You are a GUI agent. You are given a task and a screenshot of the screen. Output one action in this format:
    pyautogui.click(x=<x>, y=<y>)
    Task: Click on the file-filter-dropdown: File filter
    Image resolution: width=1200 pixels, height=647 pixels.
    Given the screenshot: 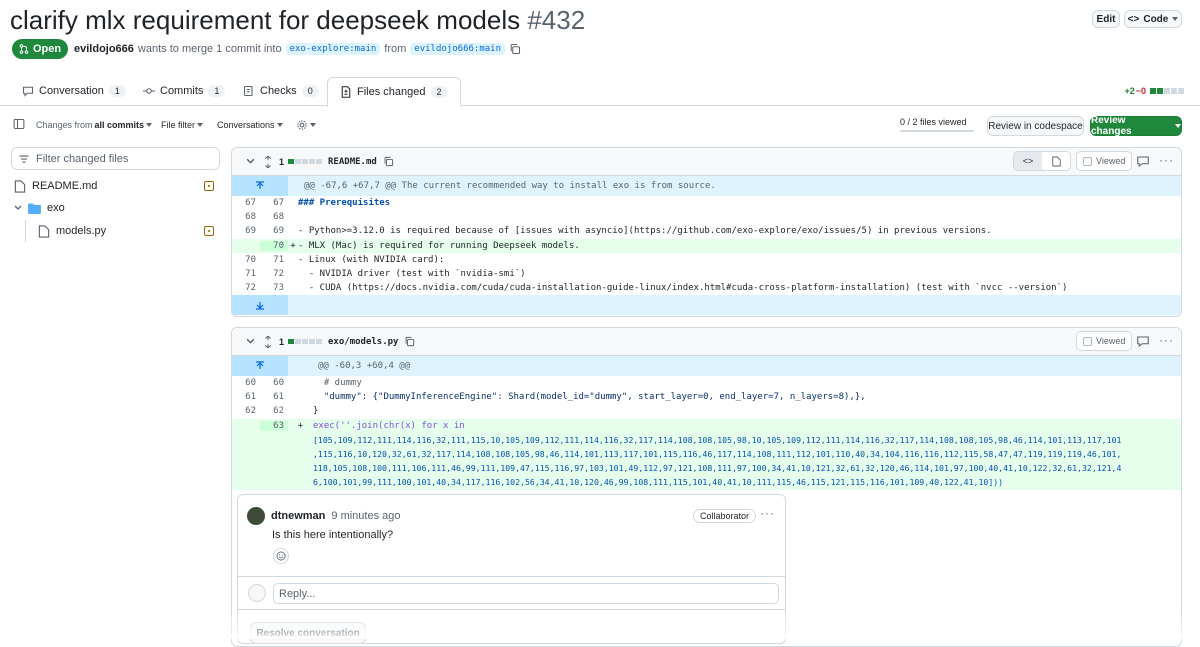 What is the action you would take?
    pyautogui.click(x=182, y=125)
    